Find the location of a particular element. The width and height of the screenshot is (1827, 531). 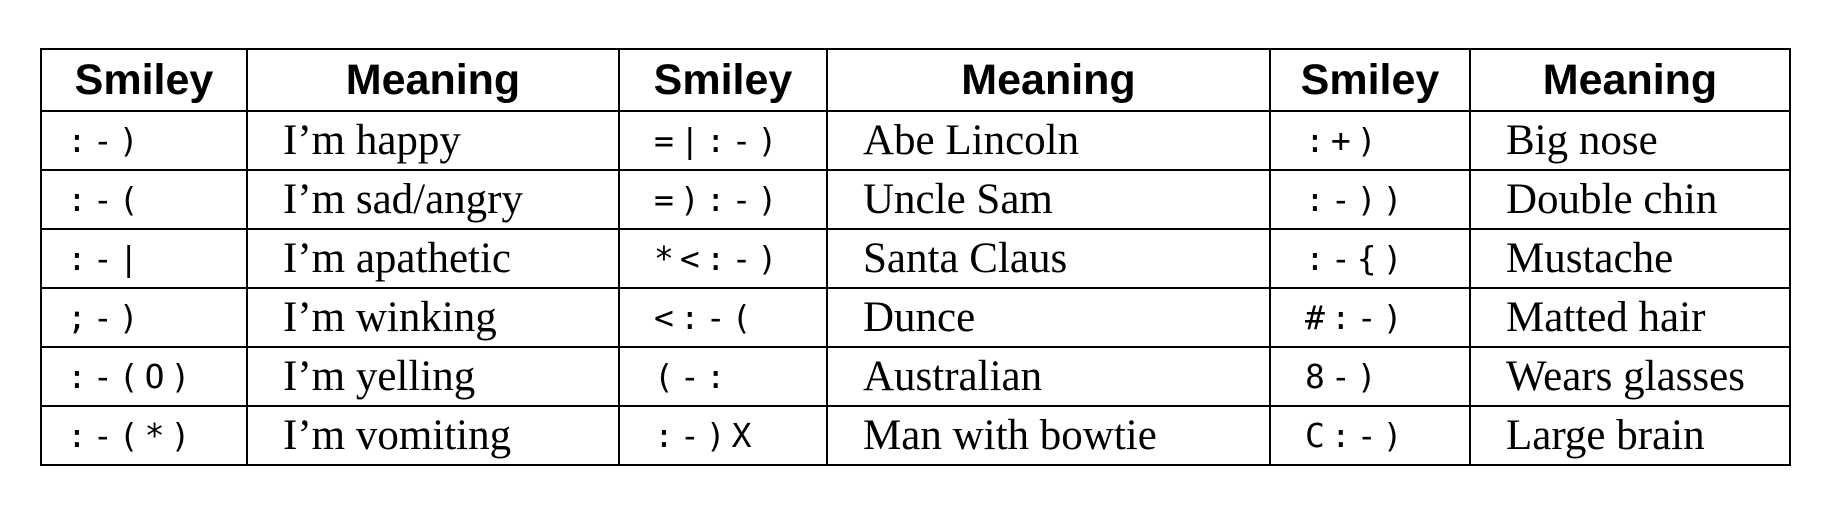

smiley-cell: :-)) is located at coordinates (1370, 199).